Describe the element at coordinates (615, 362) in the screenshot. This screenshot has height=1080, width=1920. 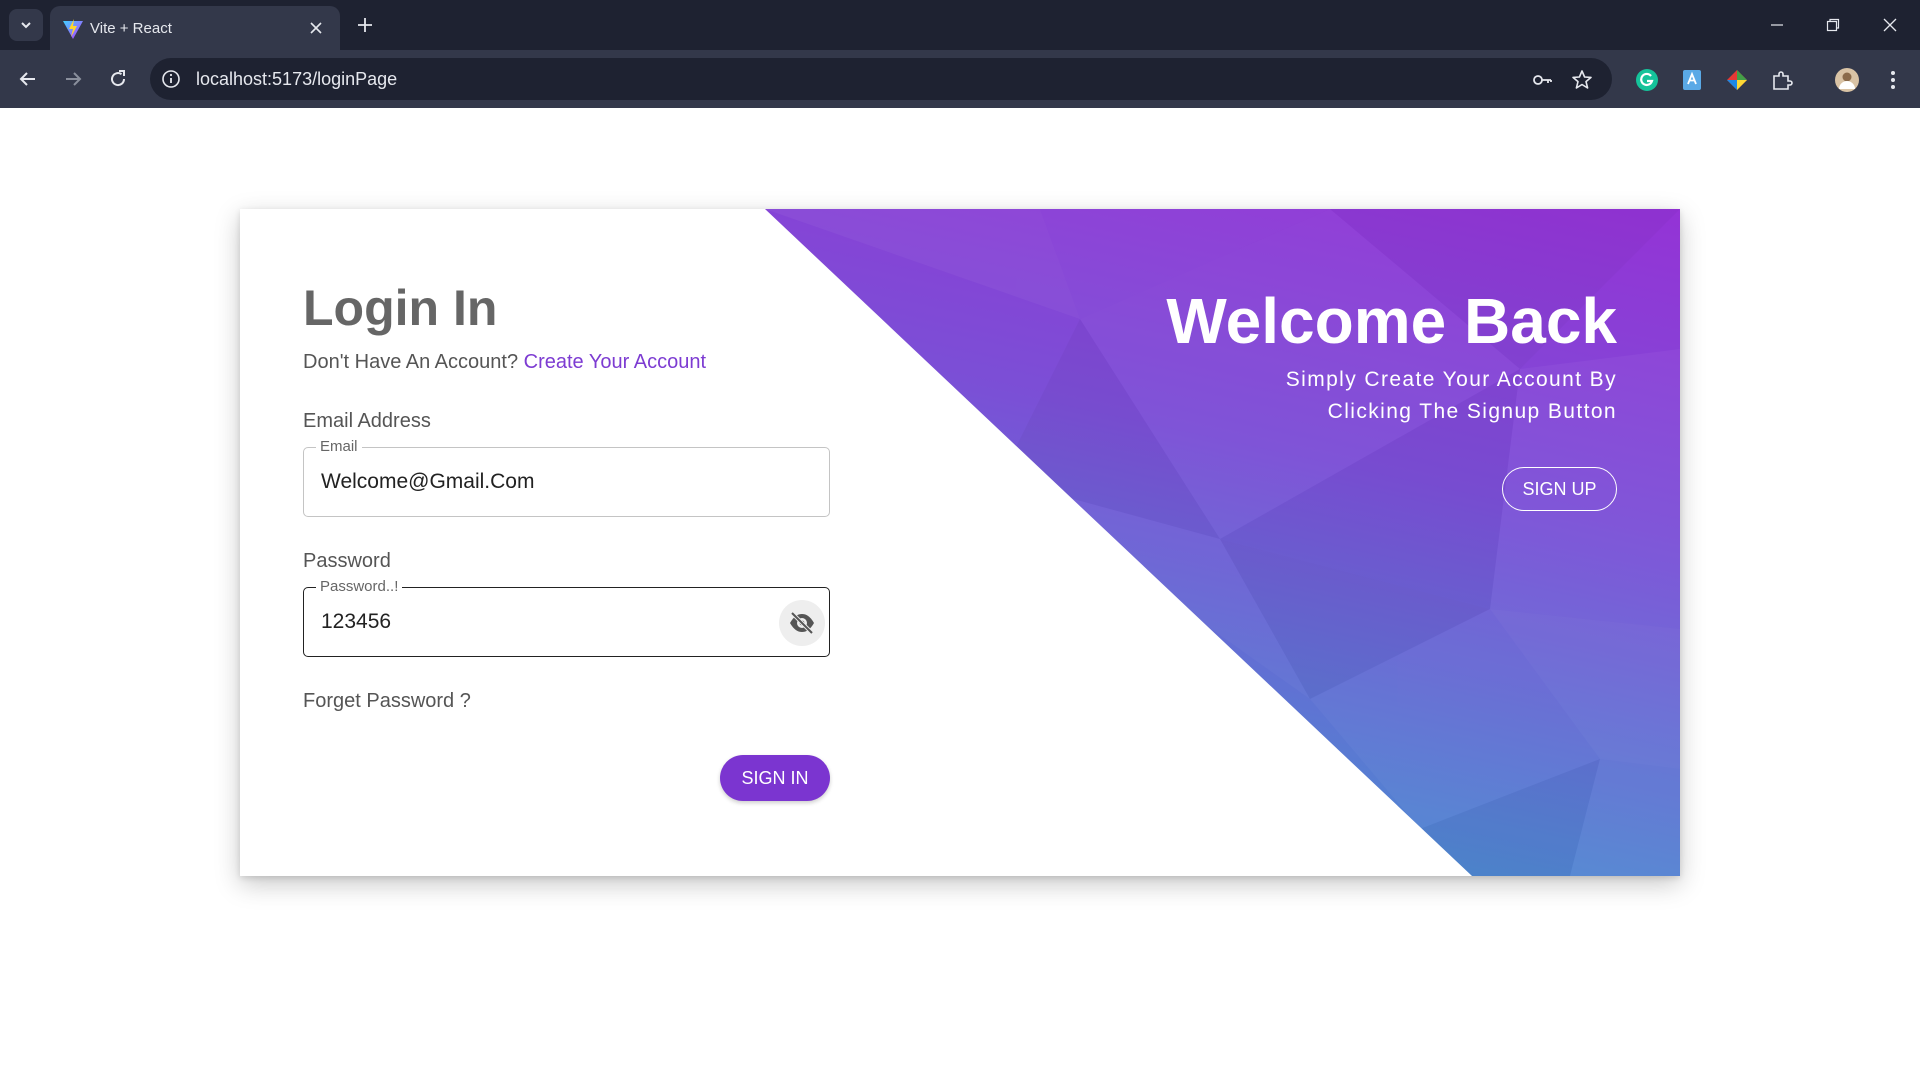
I see `create-account-link: Create Your Account` at that location.